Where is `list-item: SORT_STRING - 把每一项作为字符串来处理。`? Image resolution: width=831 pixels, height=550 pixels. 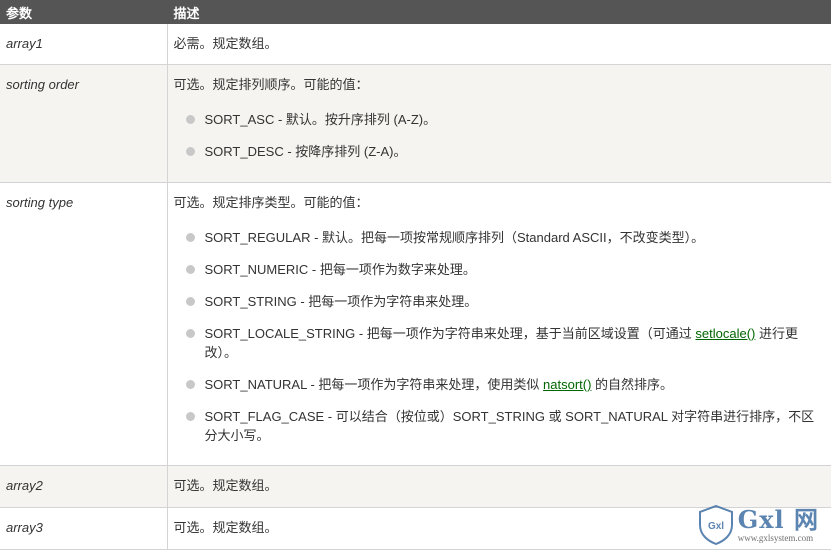 list-item: SORT_STRING - 把每一项作为字符串来处理。 is located at coordinates (500, 301).